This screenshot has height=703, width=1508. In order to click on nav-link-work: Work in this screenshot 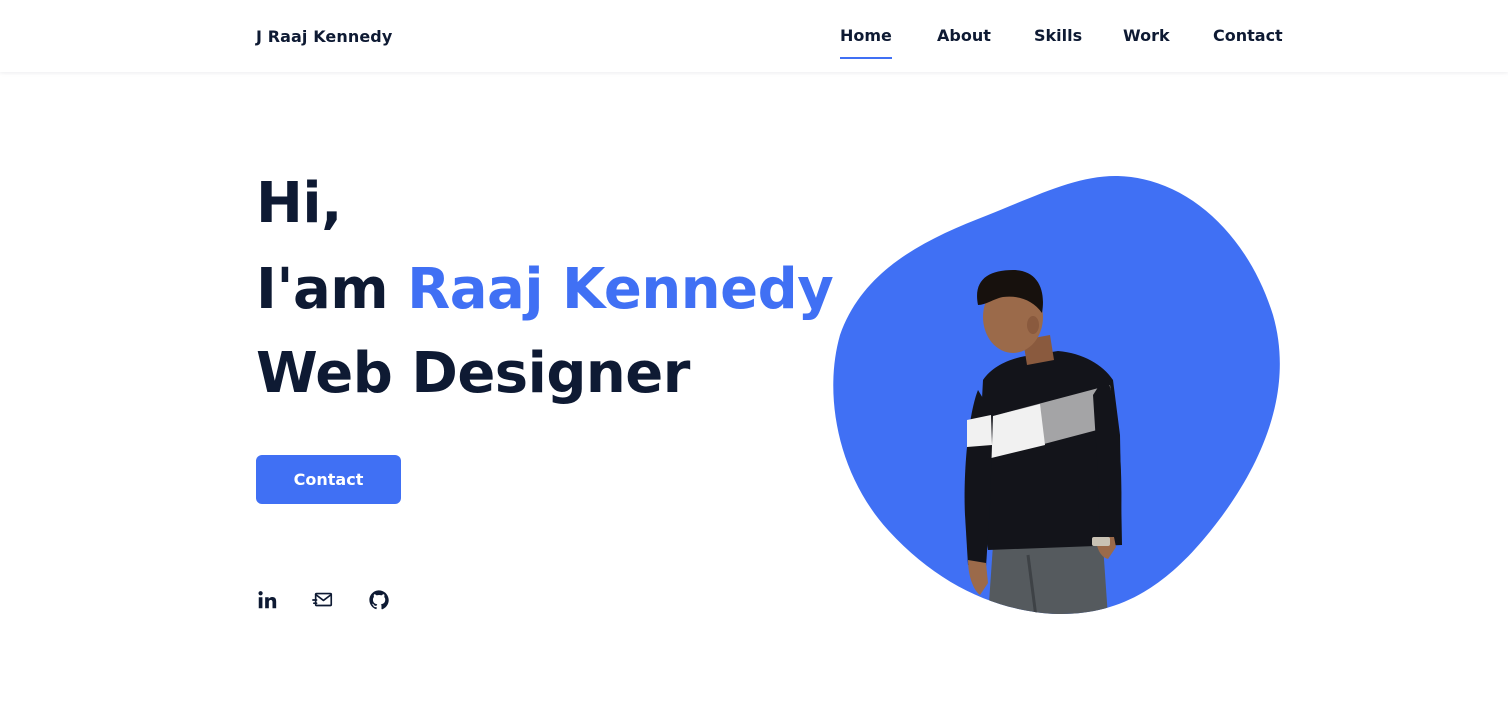, I will do `click(1146, 35)`.